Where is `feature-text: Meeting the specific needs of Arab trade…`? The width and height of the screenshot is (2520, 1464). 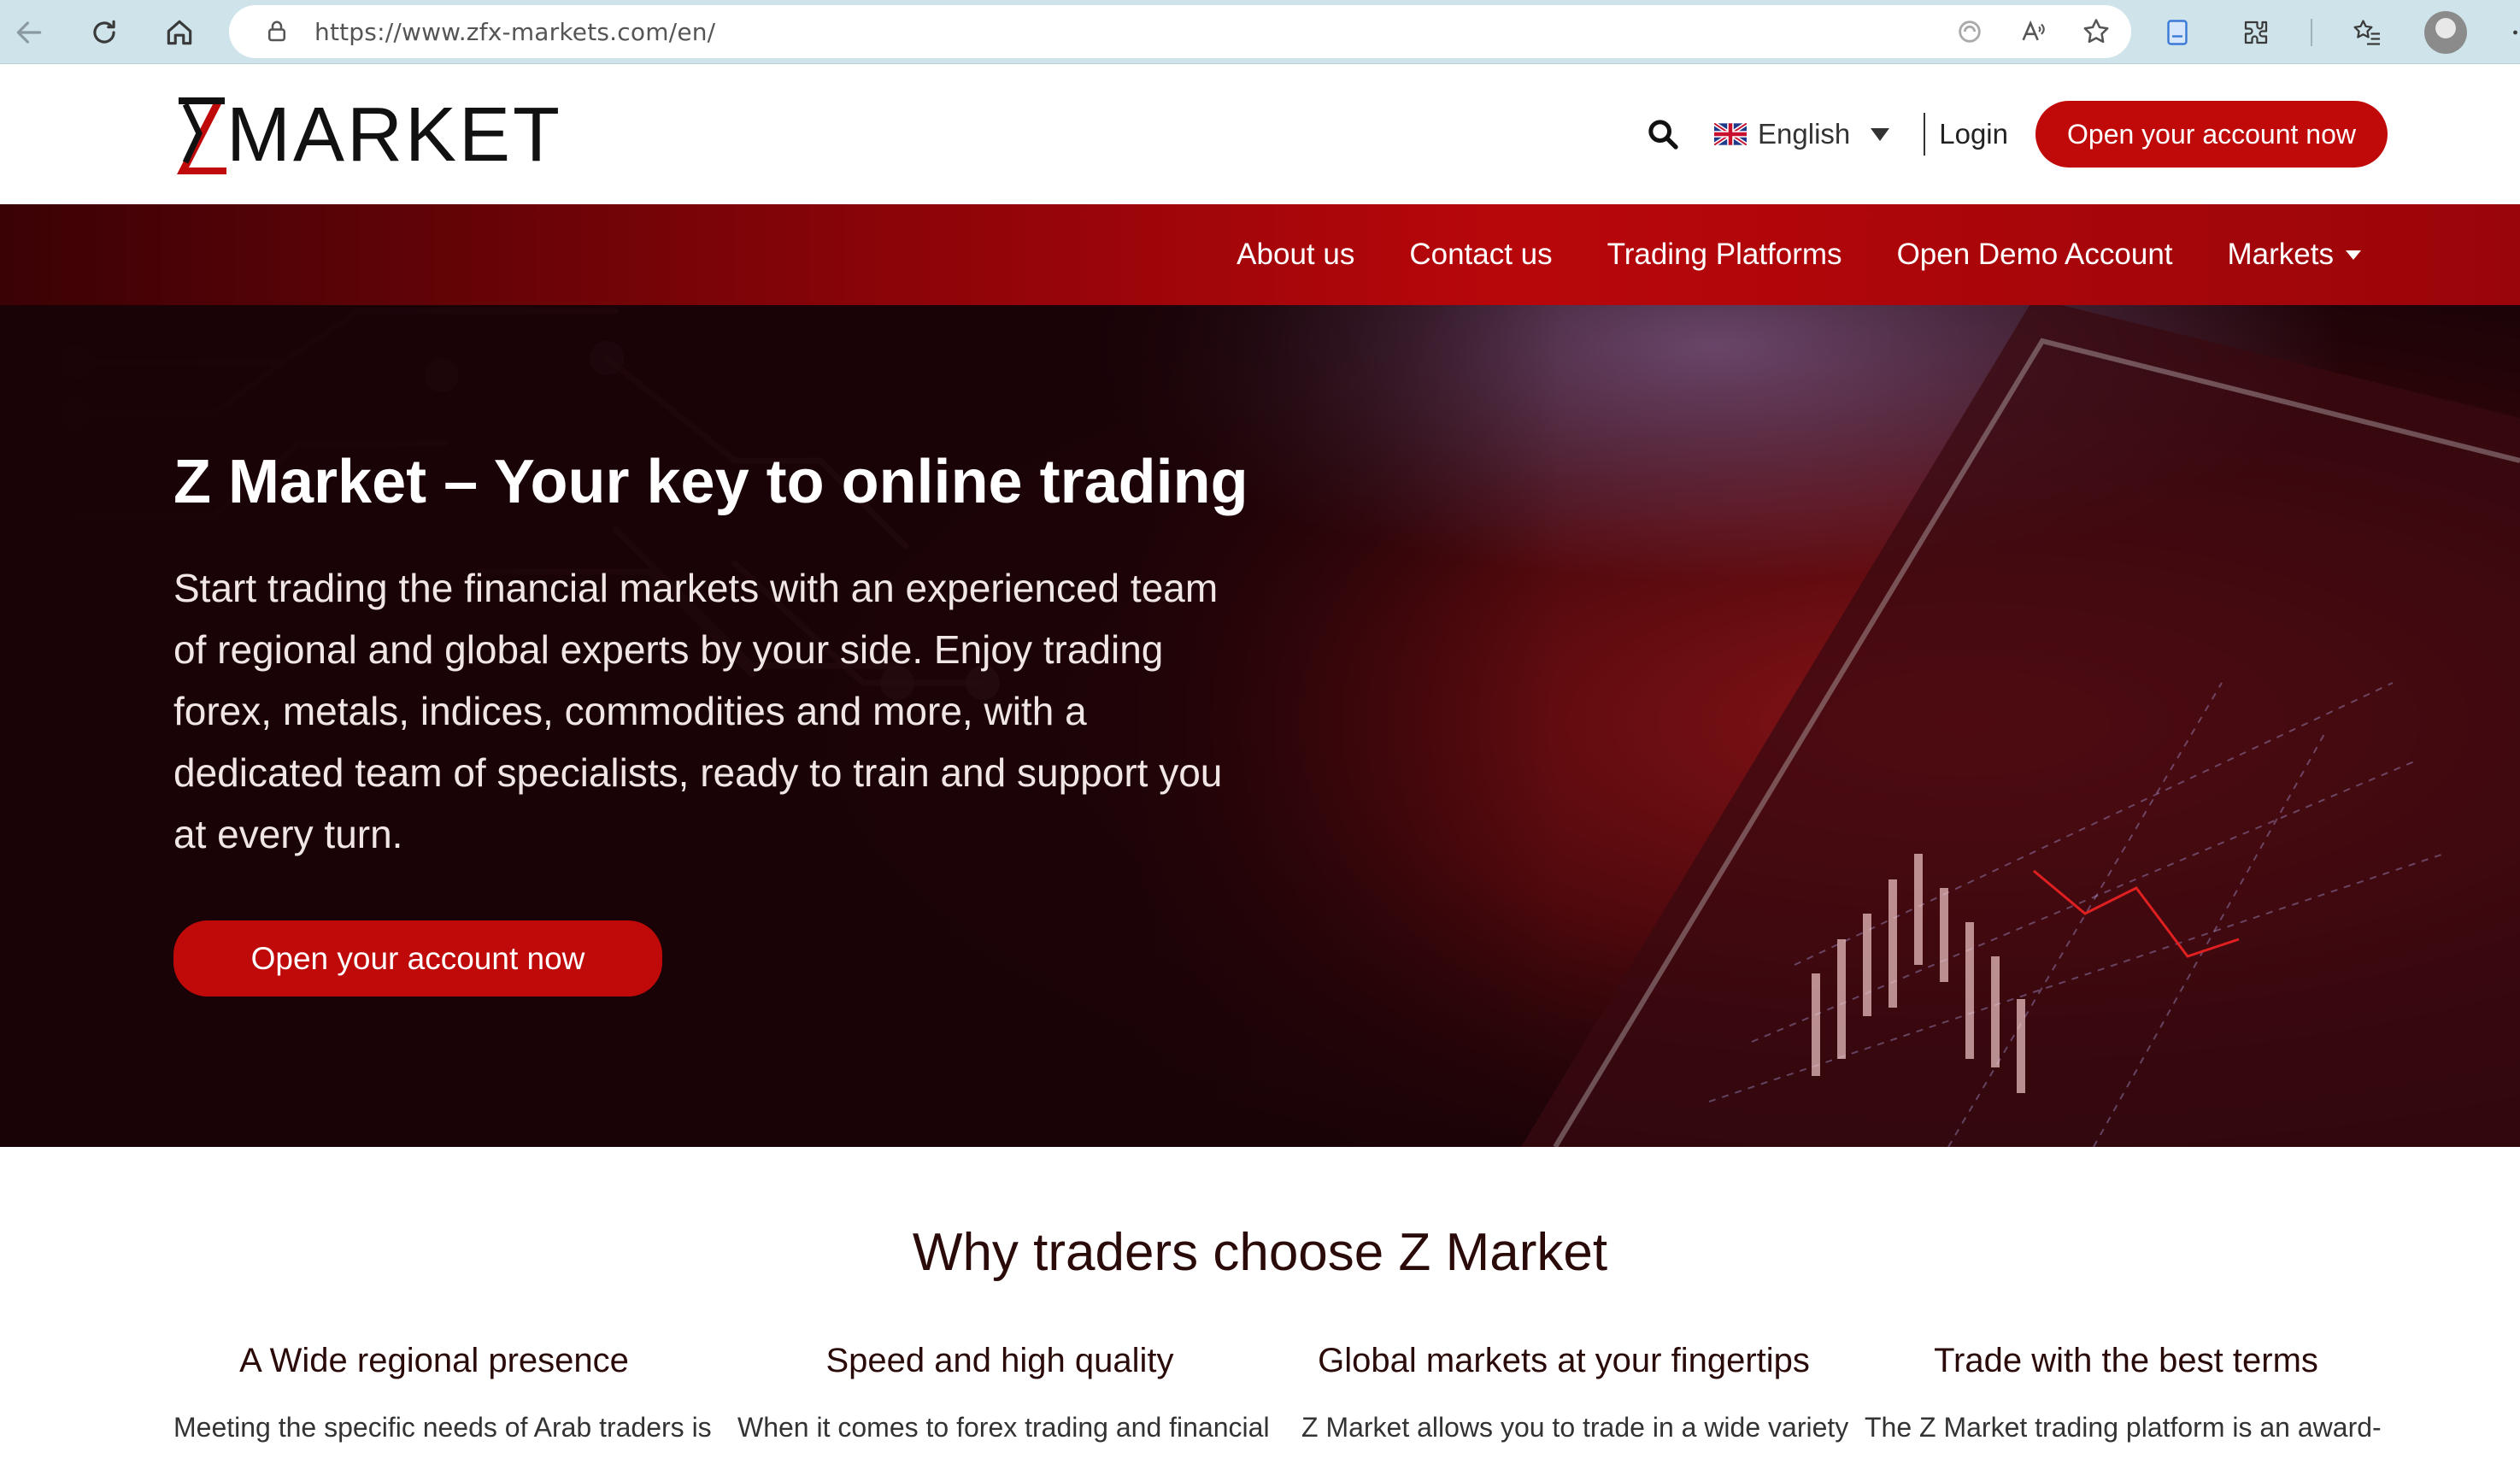 feature-text: Meeting the specific needs of Arab trade… is located at coordinates (443, 1428).